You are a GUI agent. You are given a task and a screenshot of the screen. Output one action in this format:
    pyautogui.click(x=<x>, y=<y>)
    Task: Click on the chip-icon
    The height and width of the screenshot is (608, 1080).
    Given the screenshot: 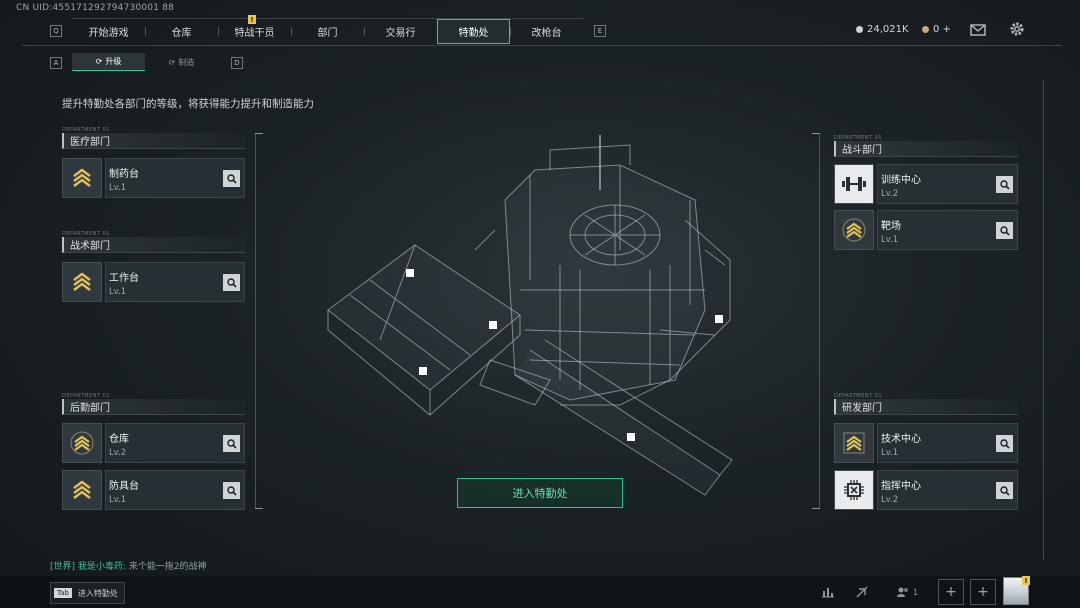 What is the action you would take?
    pyautogui.click(x=854, y=490)
    